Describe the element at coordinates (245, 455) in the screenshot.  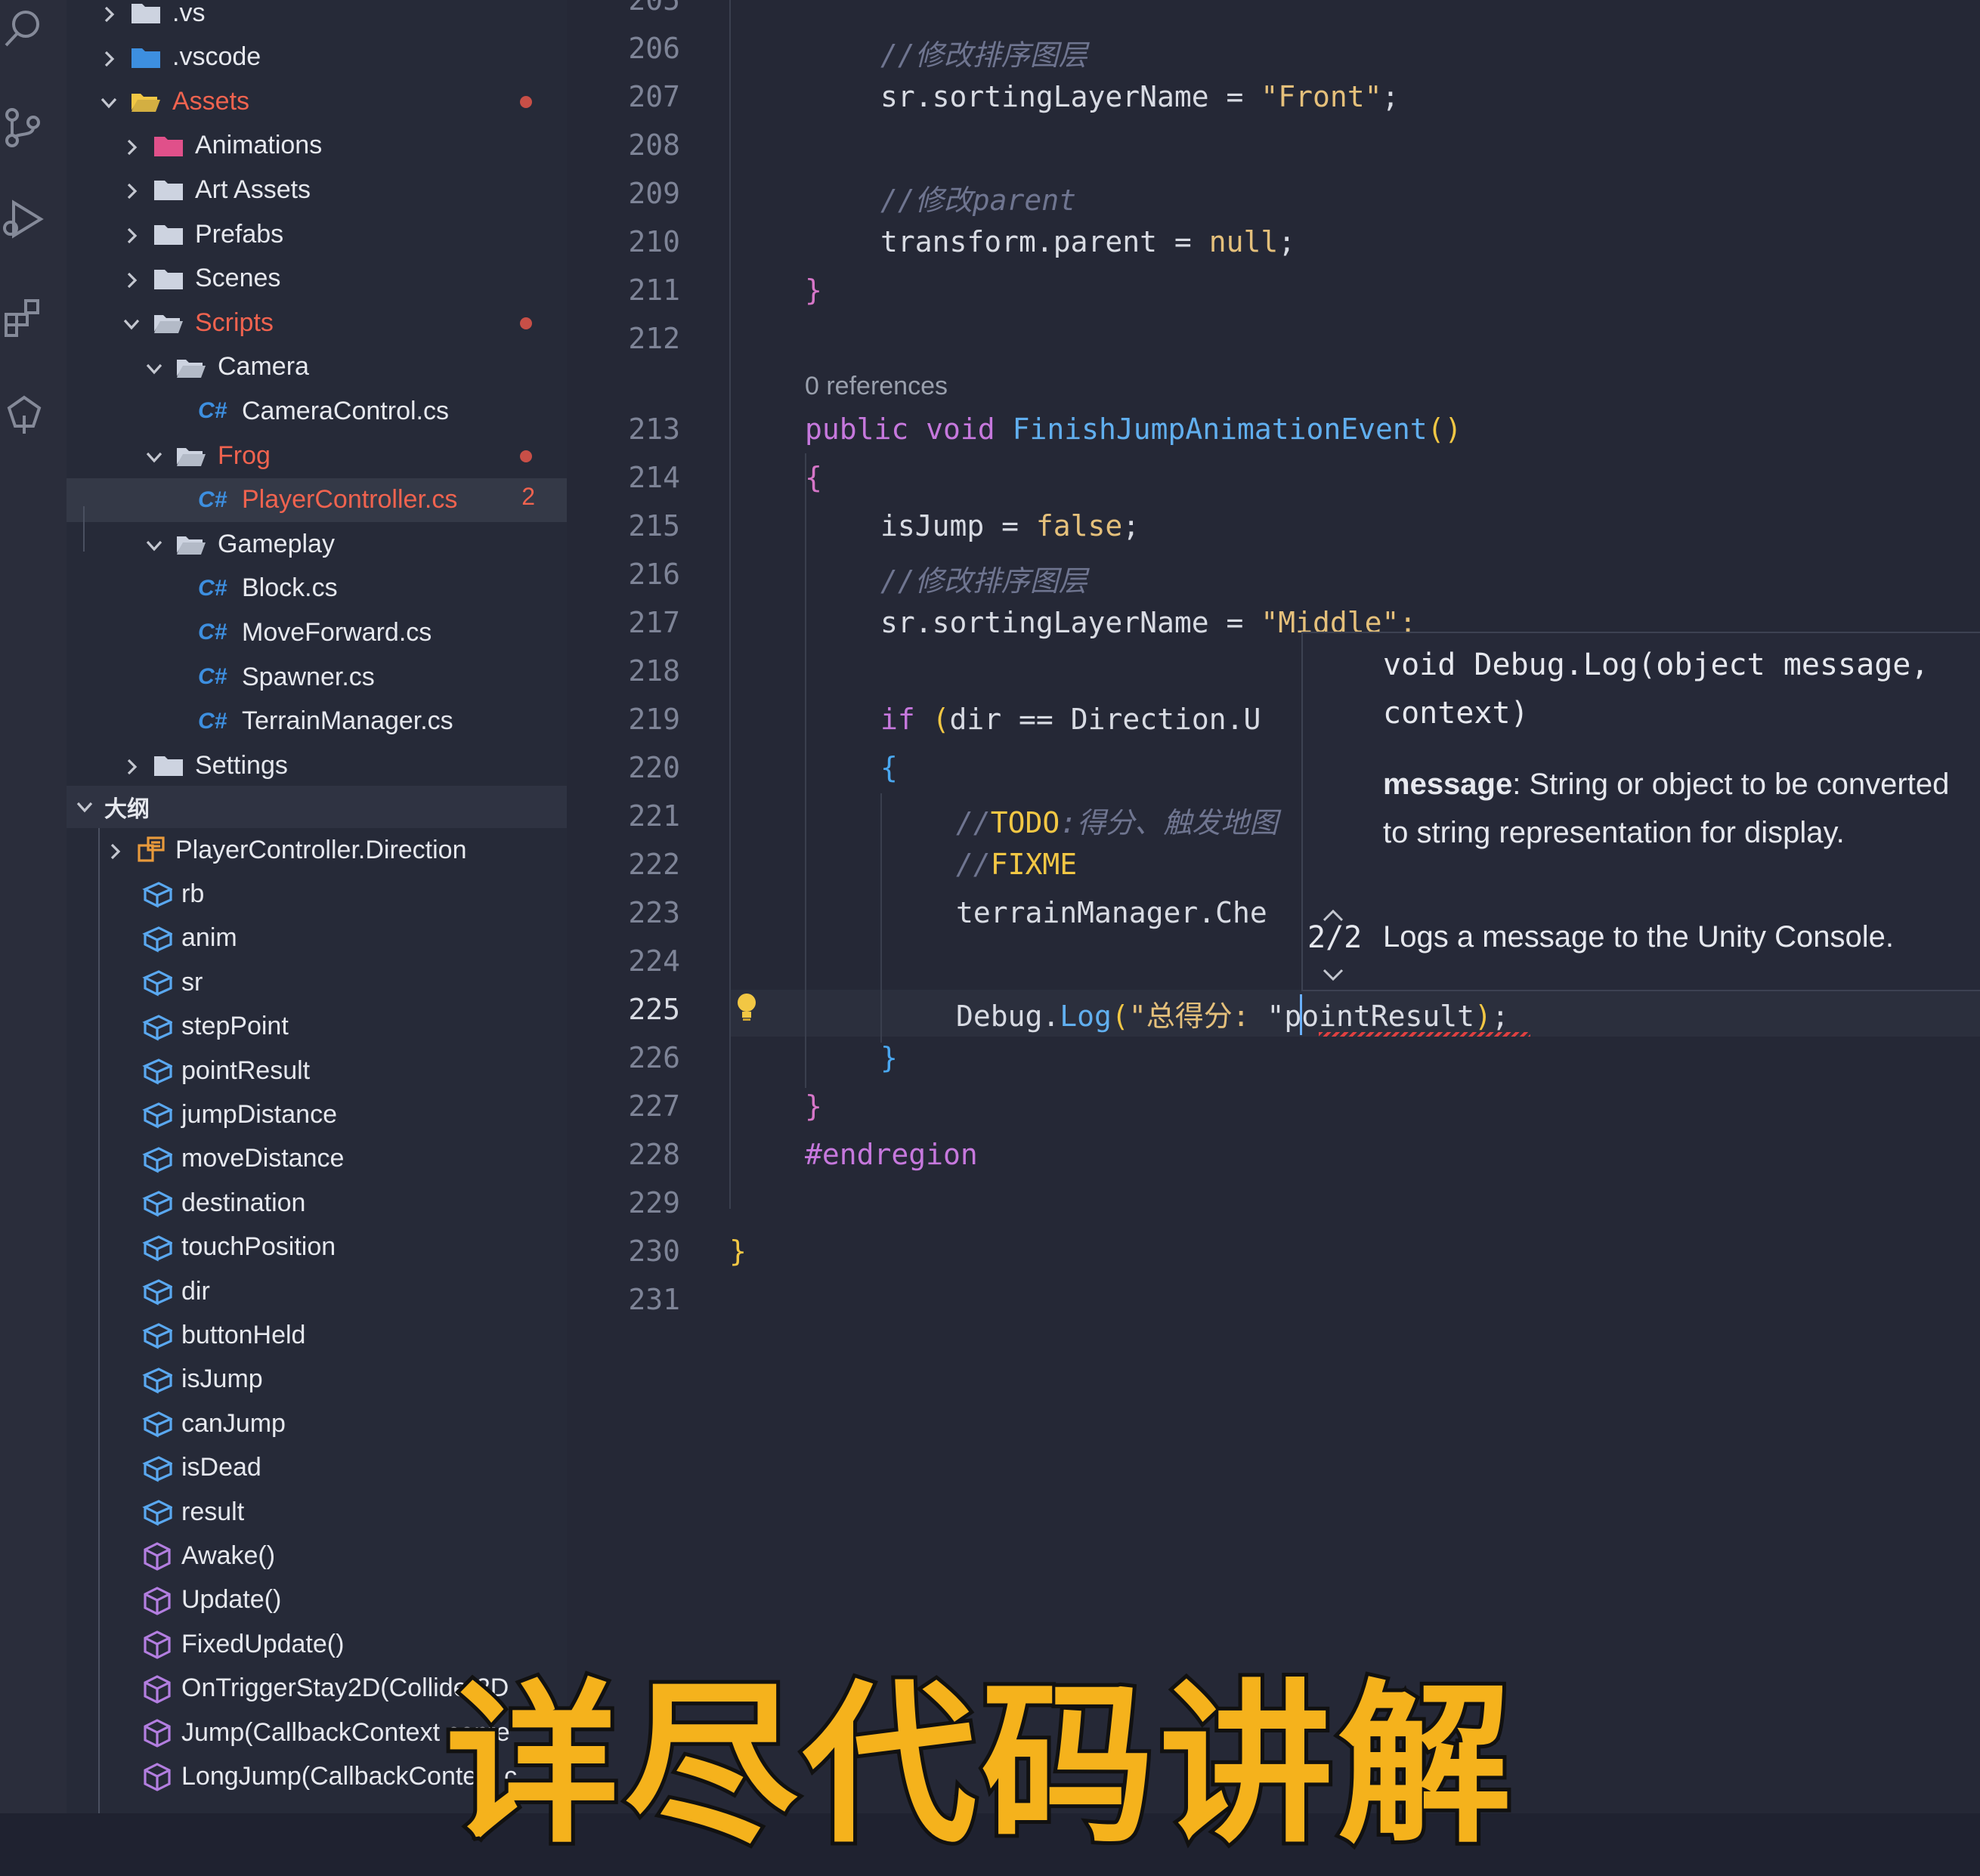
I see `explorer-item-label: Frog` at that location.